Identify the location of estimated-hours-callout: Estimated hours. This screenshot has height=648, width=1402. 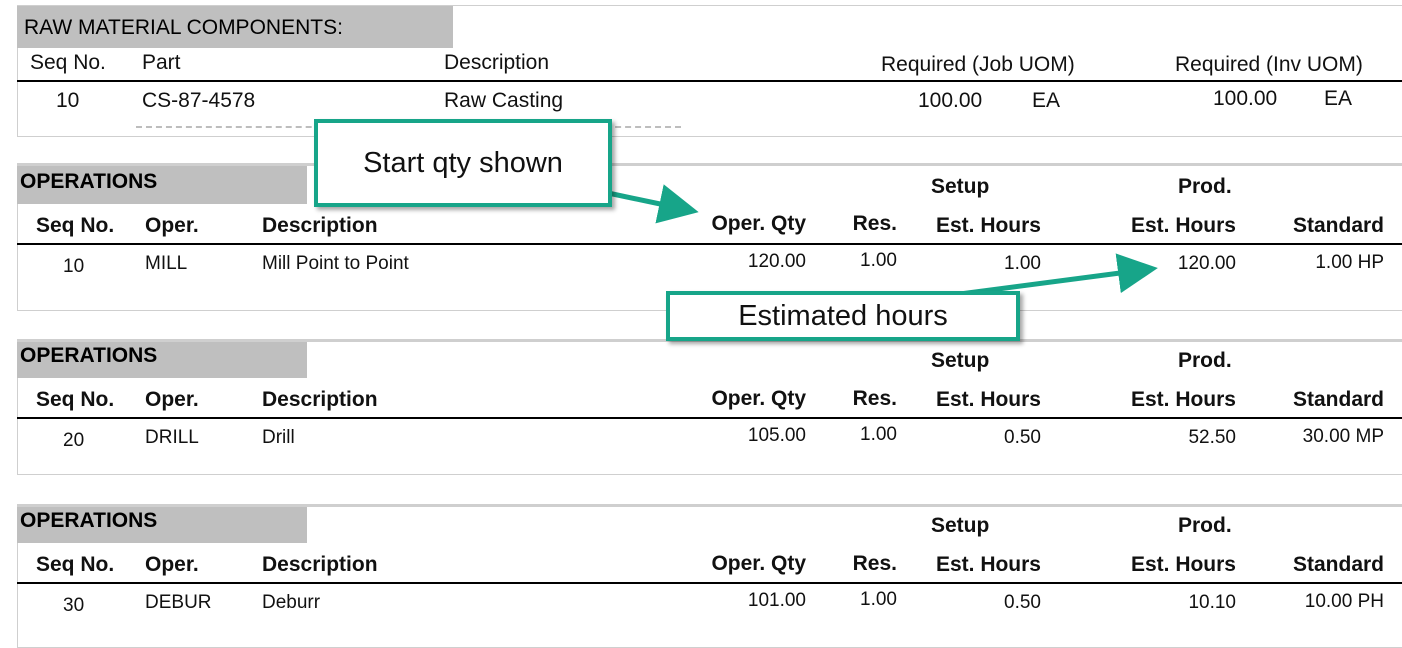
(843, 316).